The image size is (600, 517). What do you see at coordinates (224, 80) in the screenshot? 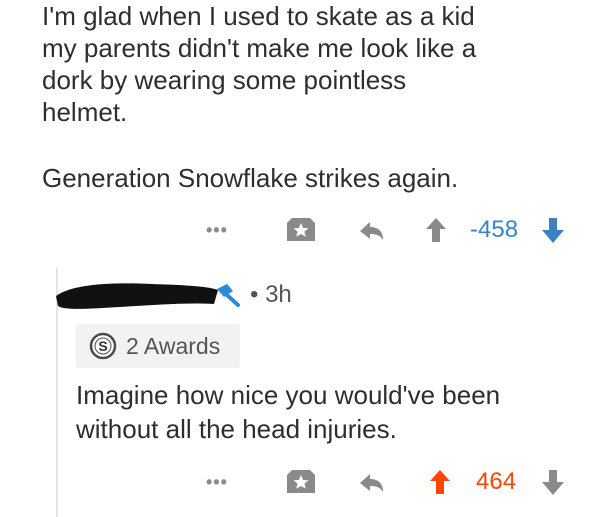
I see `parent-comment-line: dork by wearing some pointless` at bounding box center [224, 80].